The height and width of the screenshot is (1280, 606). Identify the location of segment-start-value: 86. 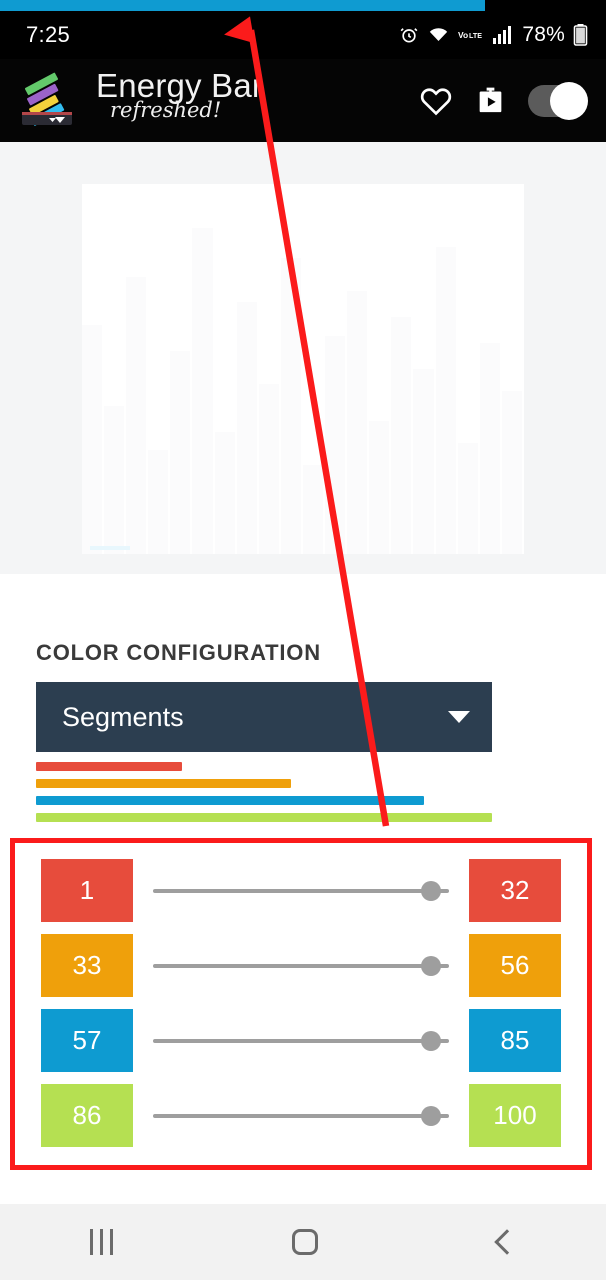
(87, 1114).